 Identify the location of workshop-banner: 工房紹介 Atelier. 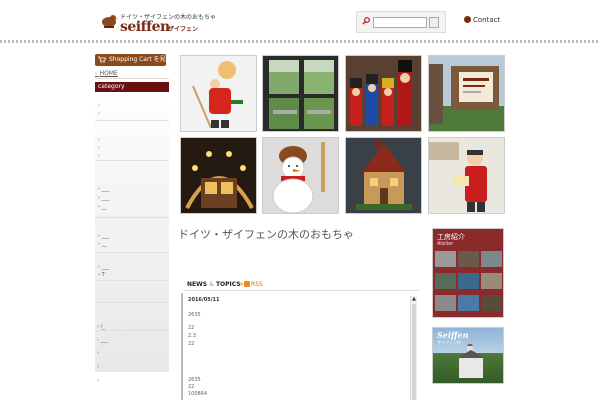
(468, 273).